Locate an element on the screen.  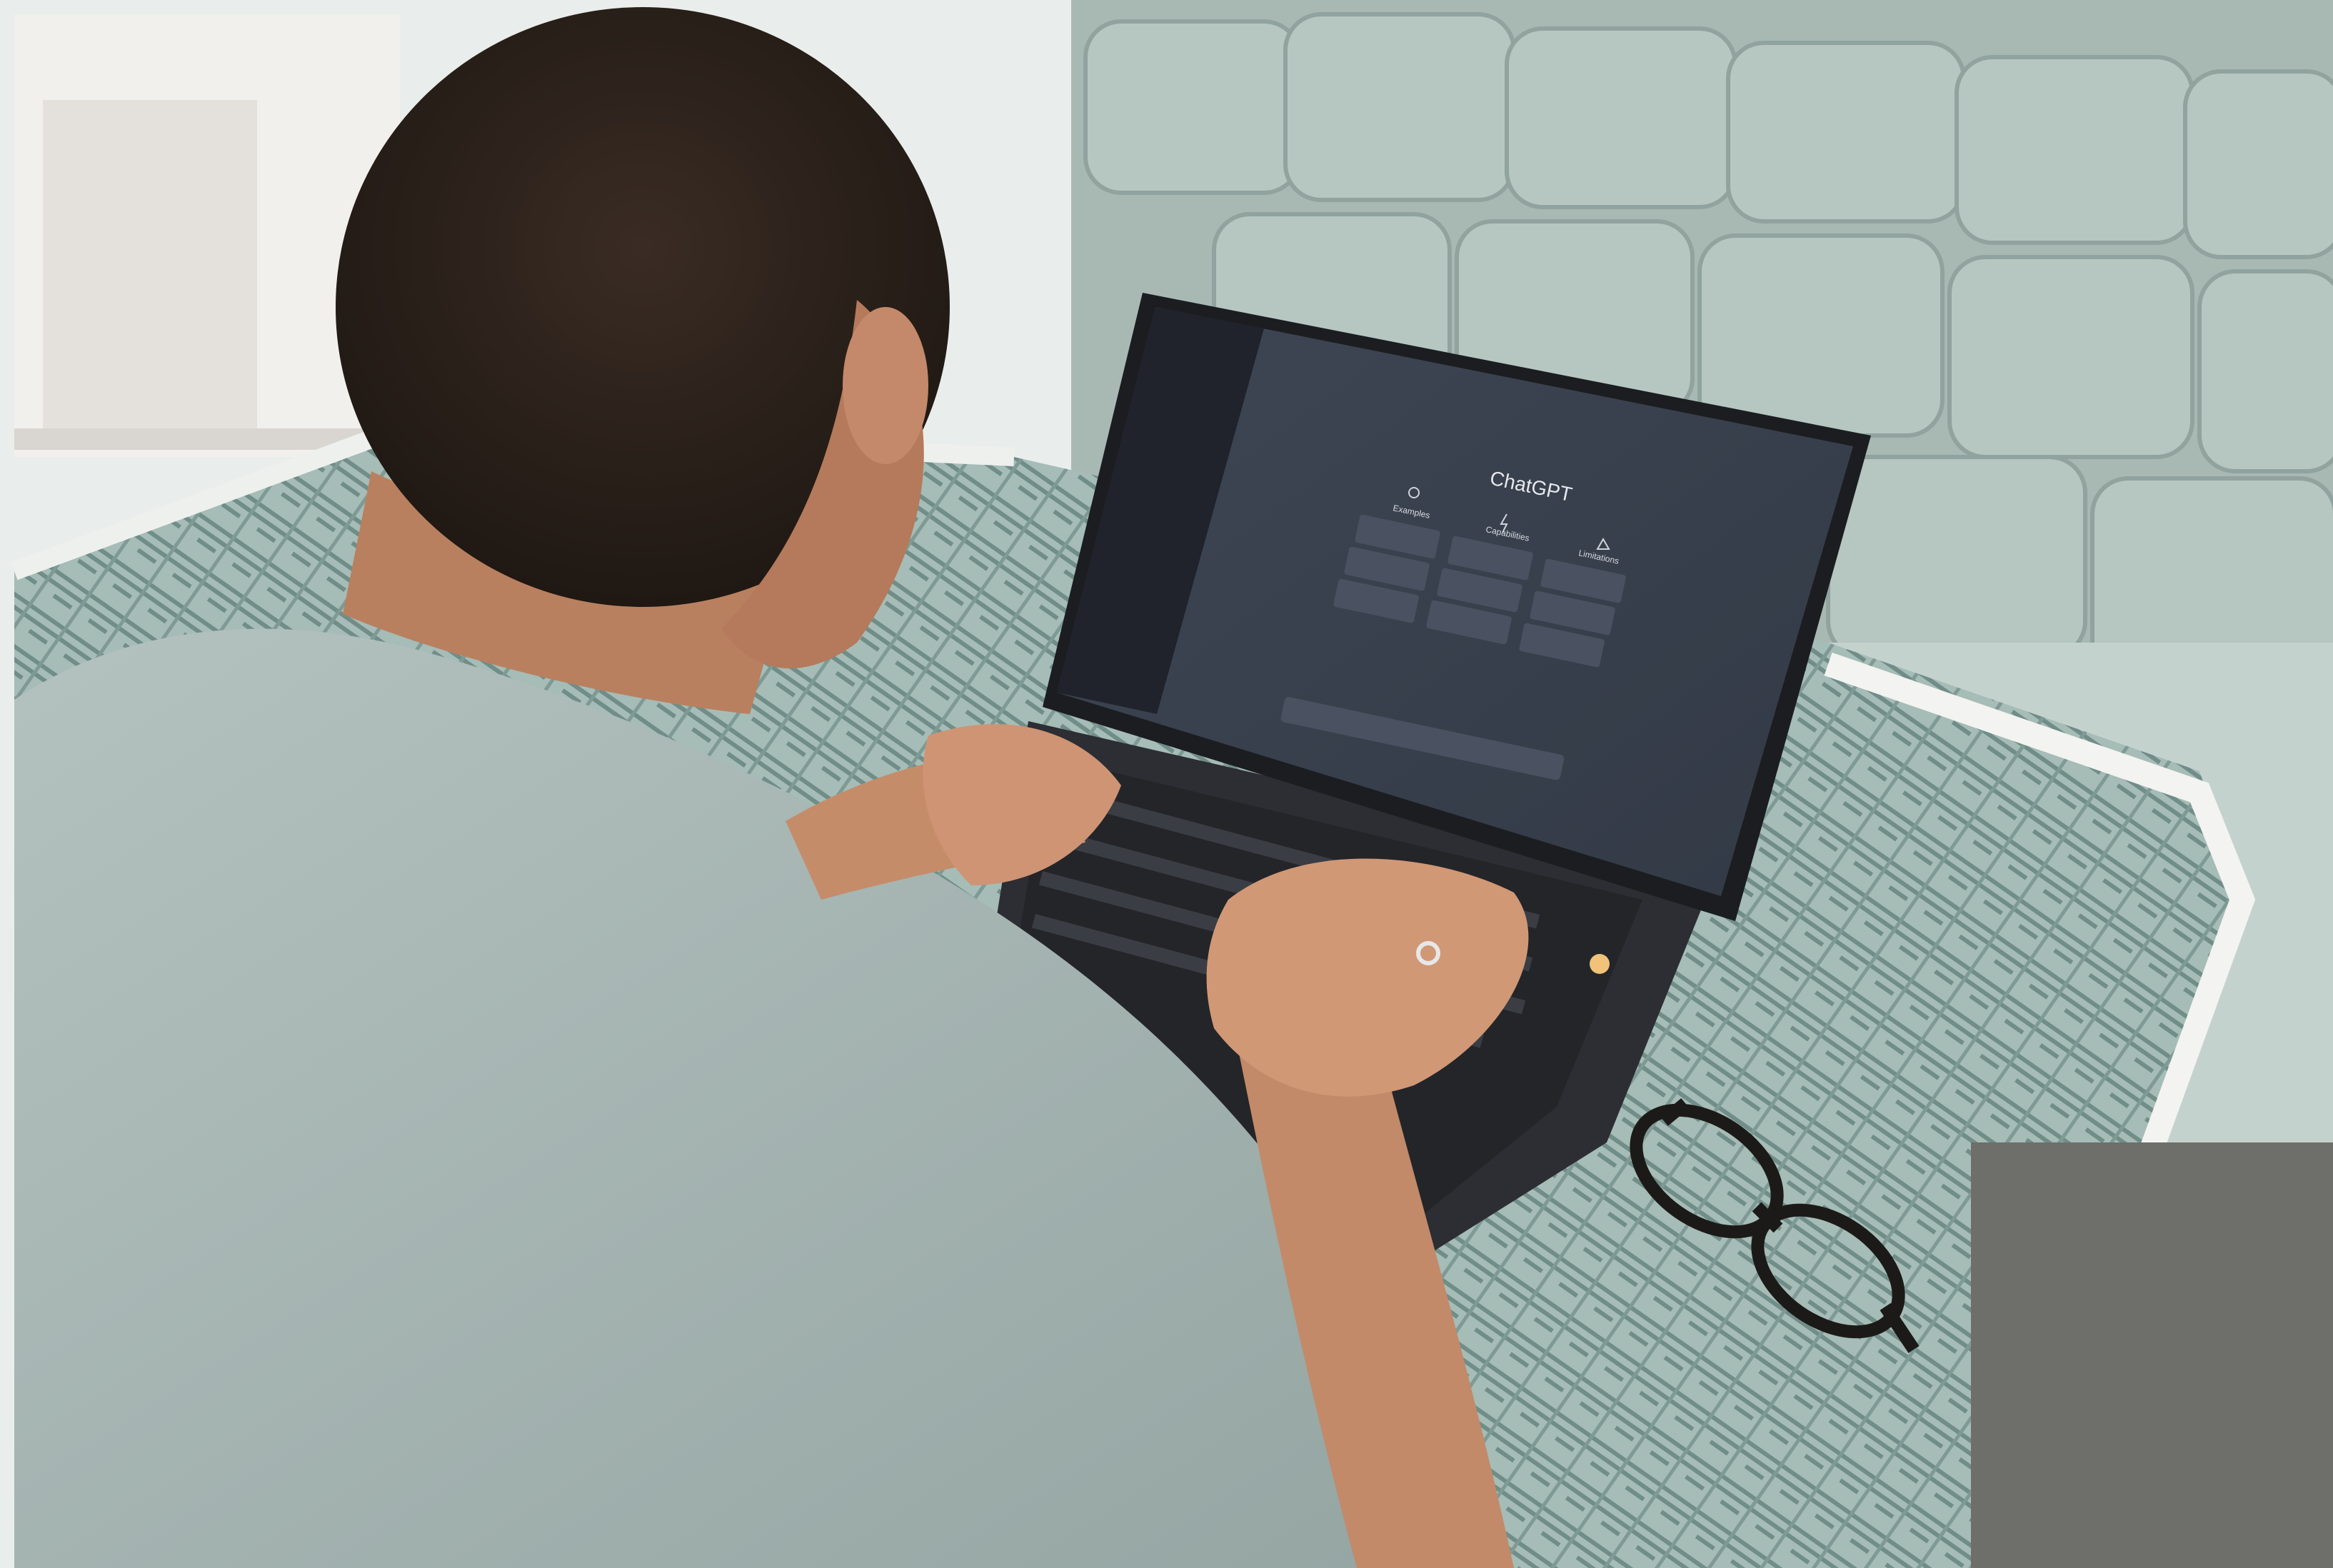
cabinet is located at coordinates (207, 235).